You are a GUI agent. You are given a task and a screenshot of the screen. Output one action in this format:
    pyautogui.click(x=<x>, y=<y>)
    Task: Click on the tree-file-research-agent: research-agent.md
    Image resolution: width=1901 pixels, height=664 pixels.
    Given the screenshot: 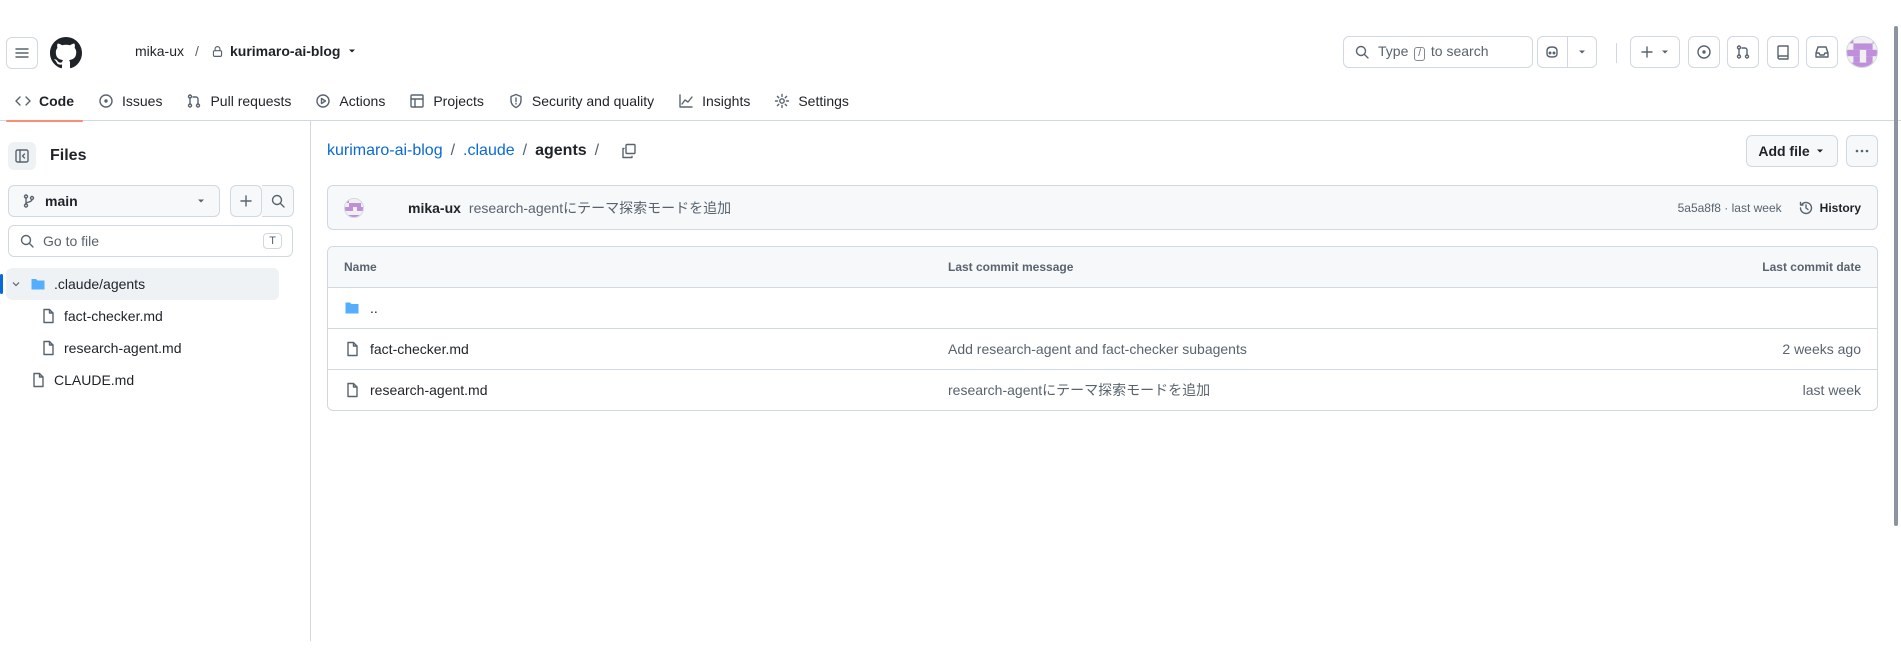 What is the action you would take?
    pyautogui.click(x=155, y=348)
    